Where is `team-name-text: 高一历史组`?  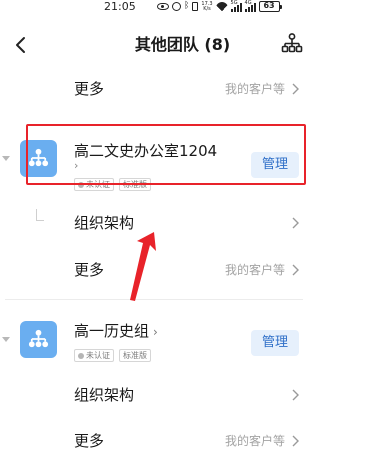
team-name-text: 高一历史组 is located at coordinates (112, 331).